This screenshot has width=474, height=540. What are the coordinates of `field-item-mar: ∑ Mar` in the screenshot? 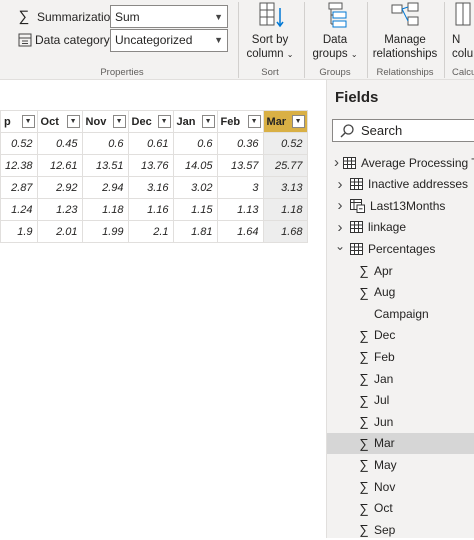 It's located at (400, 443).